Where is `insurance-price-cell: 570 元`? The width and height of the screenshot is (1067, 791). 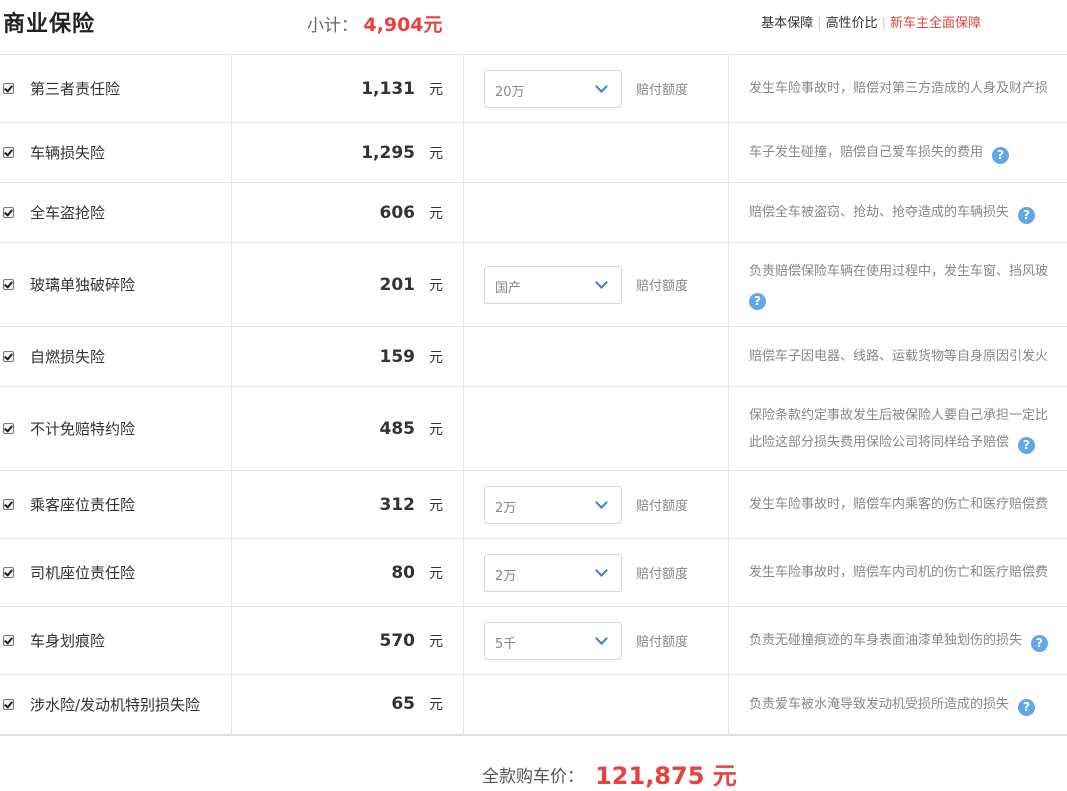
insurance-price-cell: 570 元 is located at coordinates (348, 641).